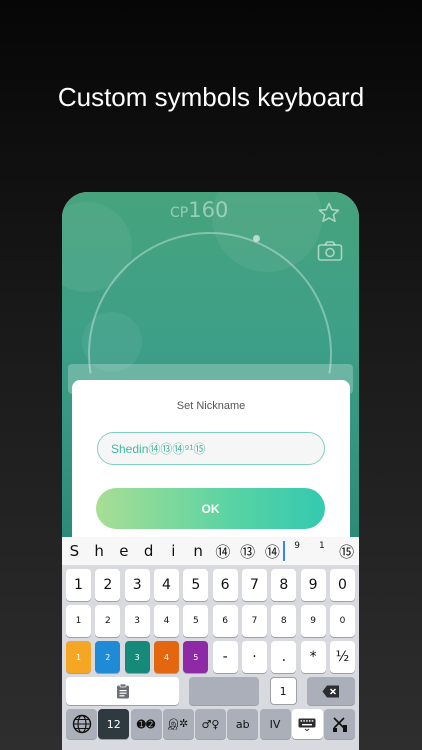 The height and width of the screenshot is (750, 422). What do you see at coordinates (137, 657) in the screenshot?
I see `color-key-teal: 3` at bounding box center [137, 657].